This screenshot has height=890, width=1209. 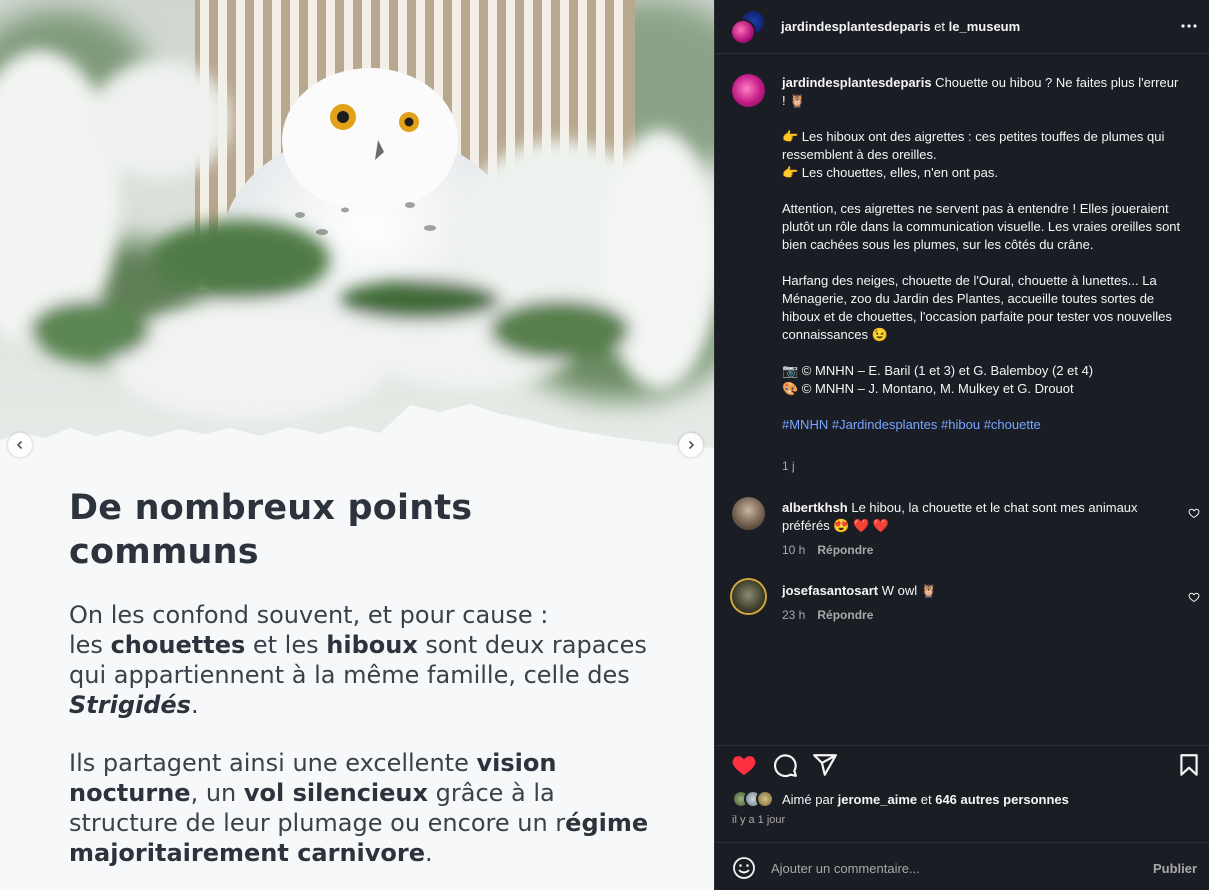 I want to click on hashtag-link: #hibou, so click(x=960, y=424).